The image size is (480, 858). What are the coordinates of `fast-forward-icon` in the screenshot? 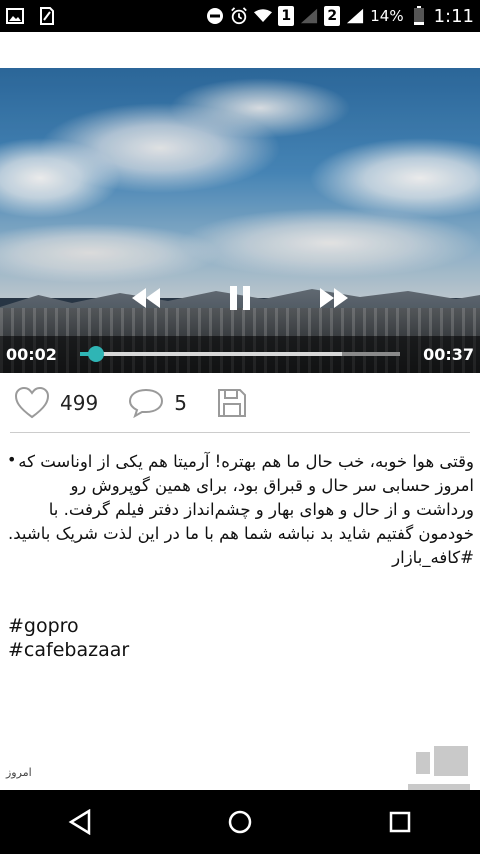 It's located at (334, 298).